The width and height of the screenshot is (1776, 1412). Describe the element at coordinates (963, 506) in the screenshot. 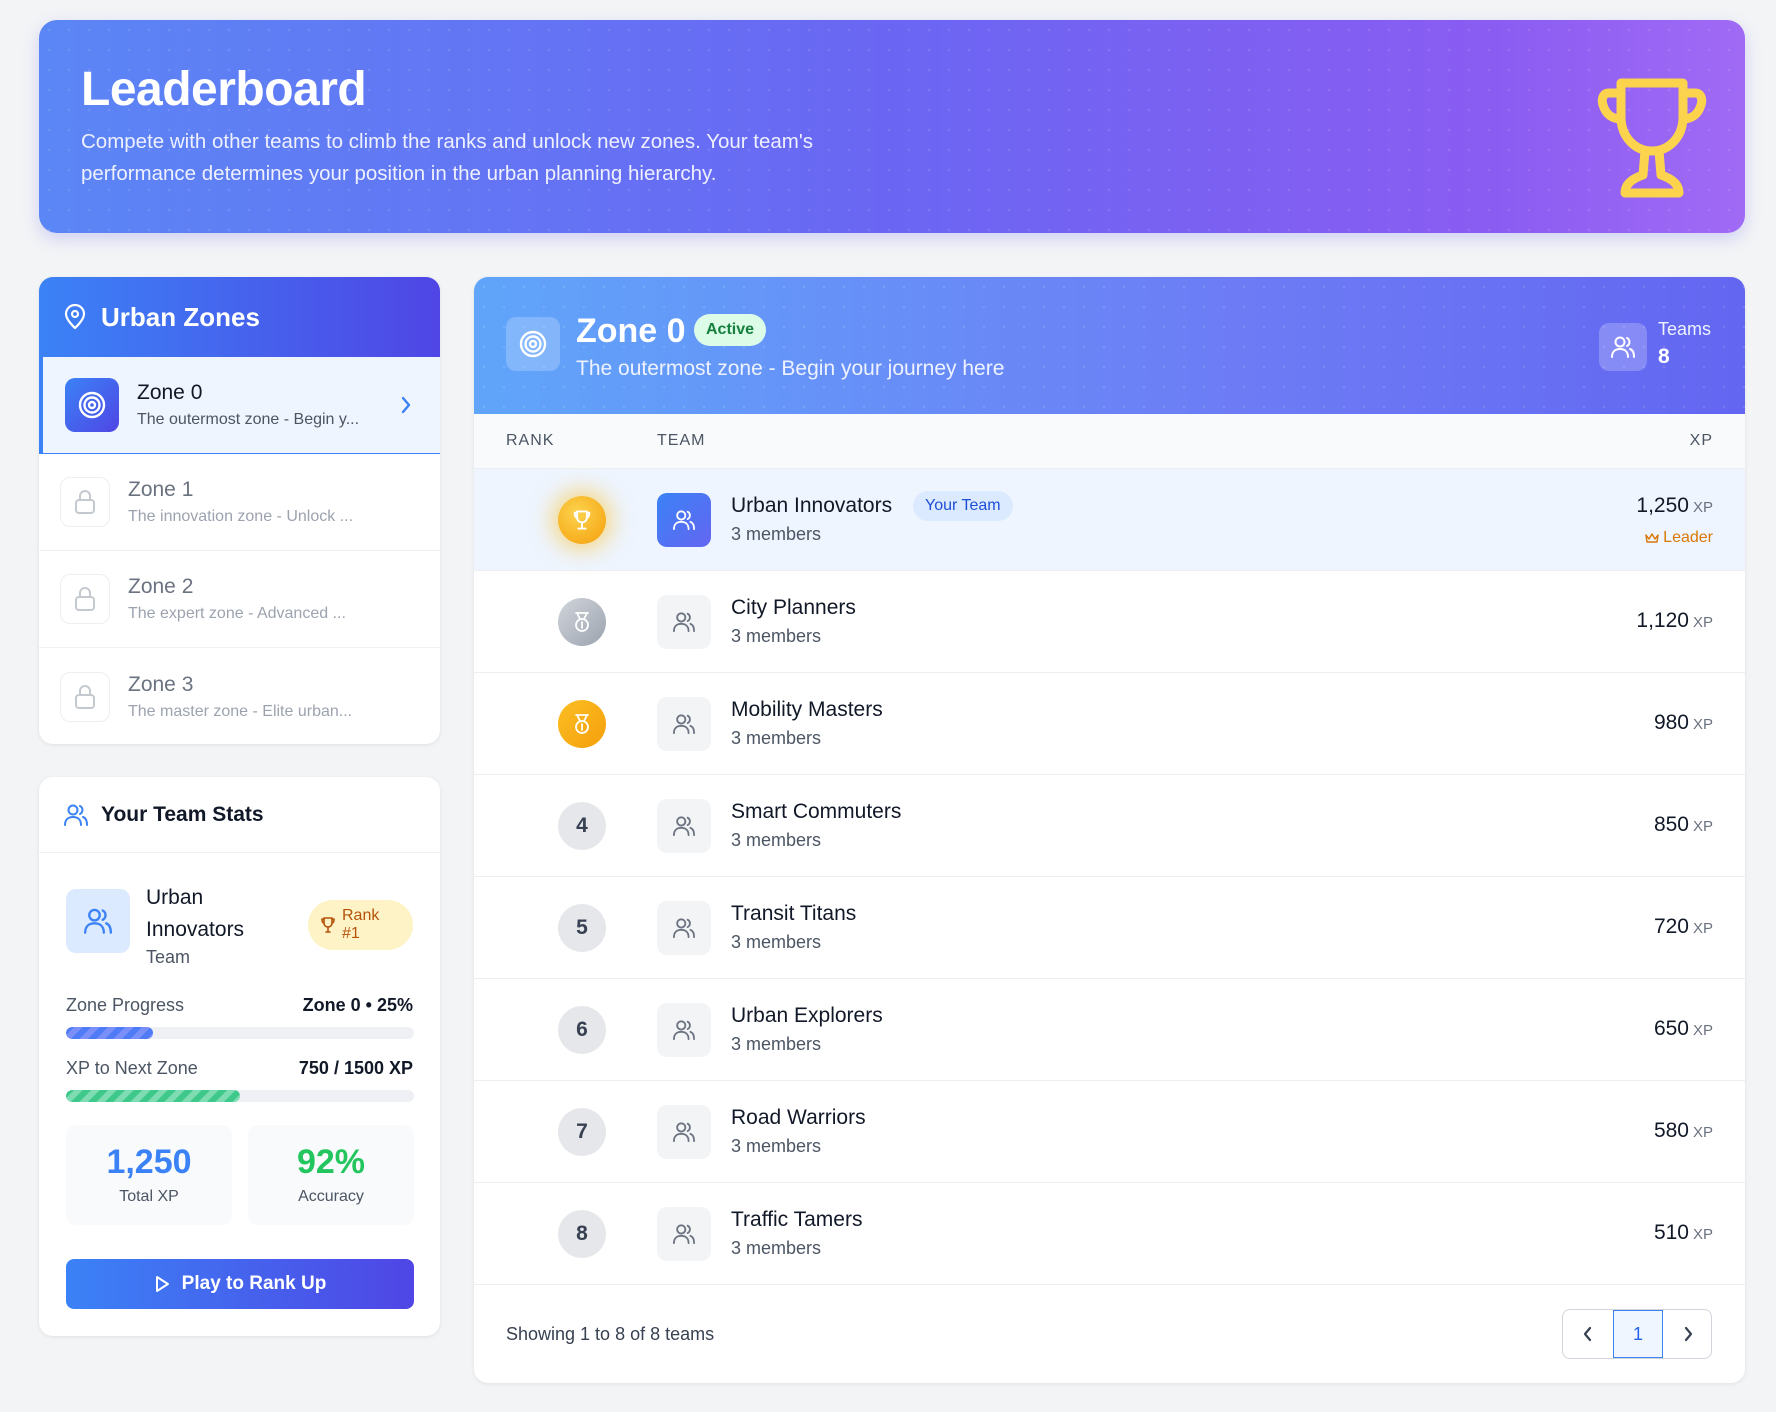

I see `your-team-badge: Your Team` at that location.